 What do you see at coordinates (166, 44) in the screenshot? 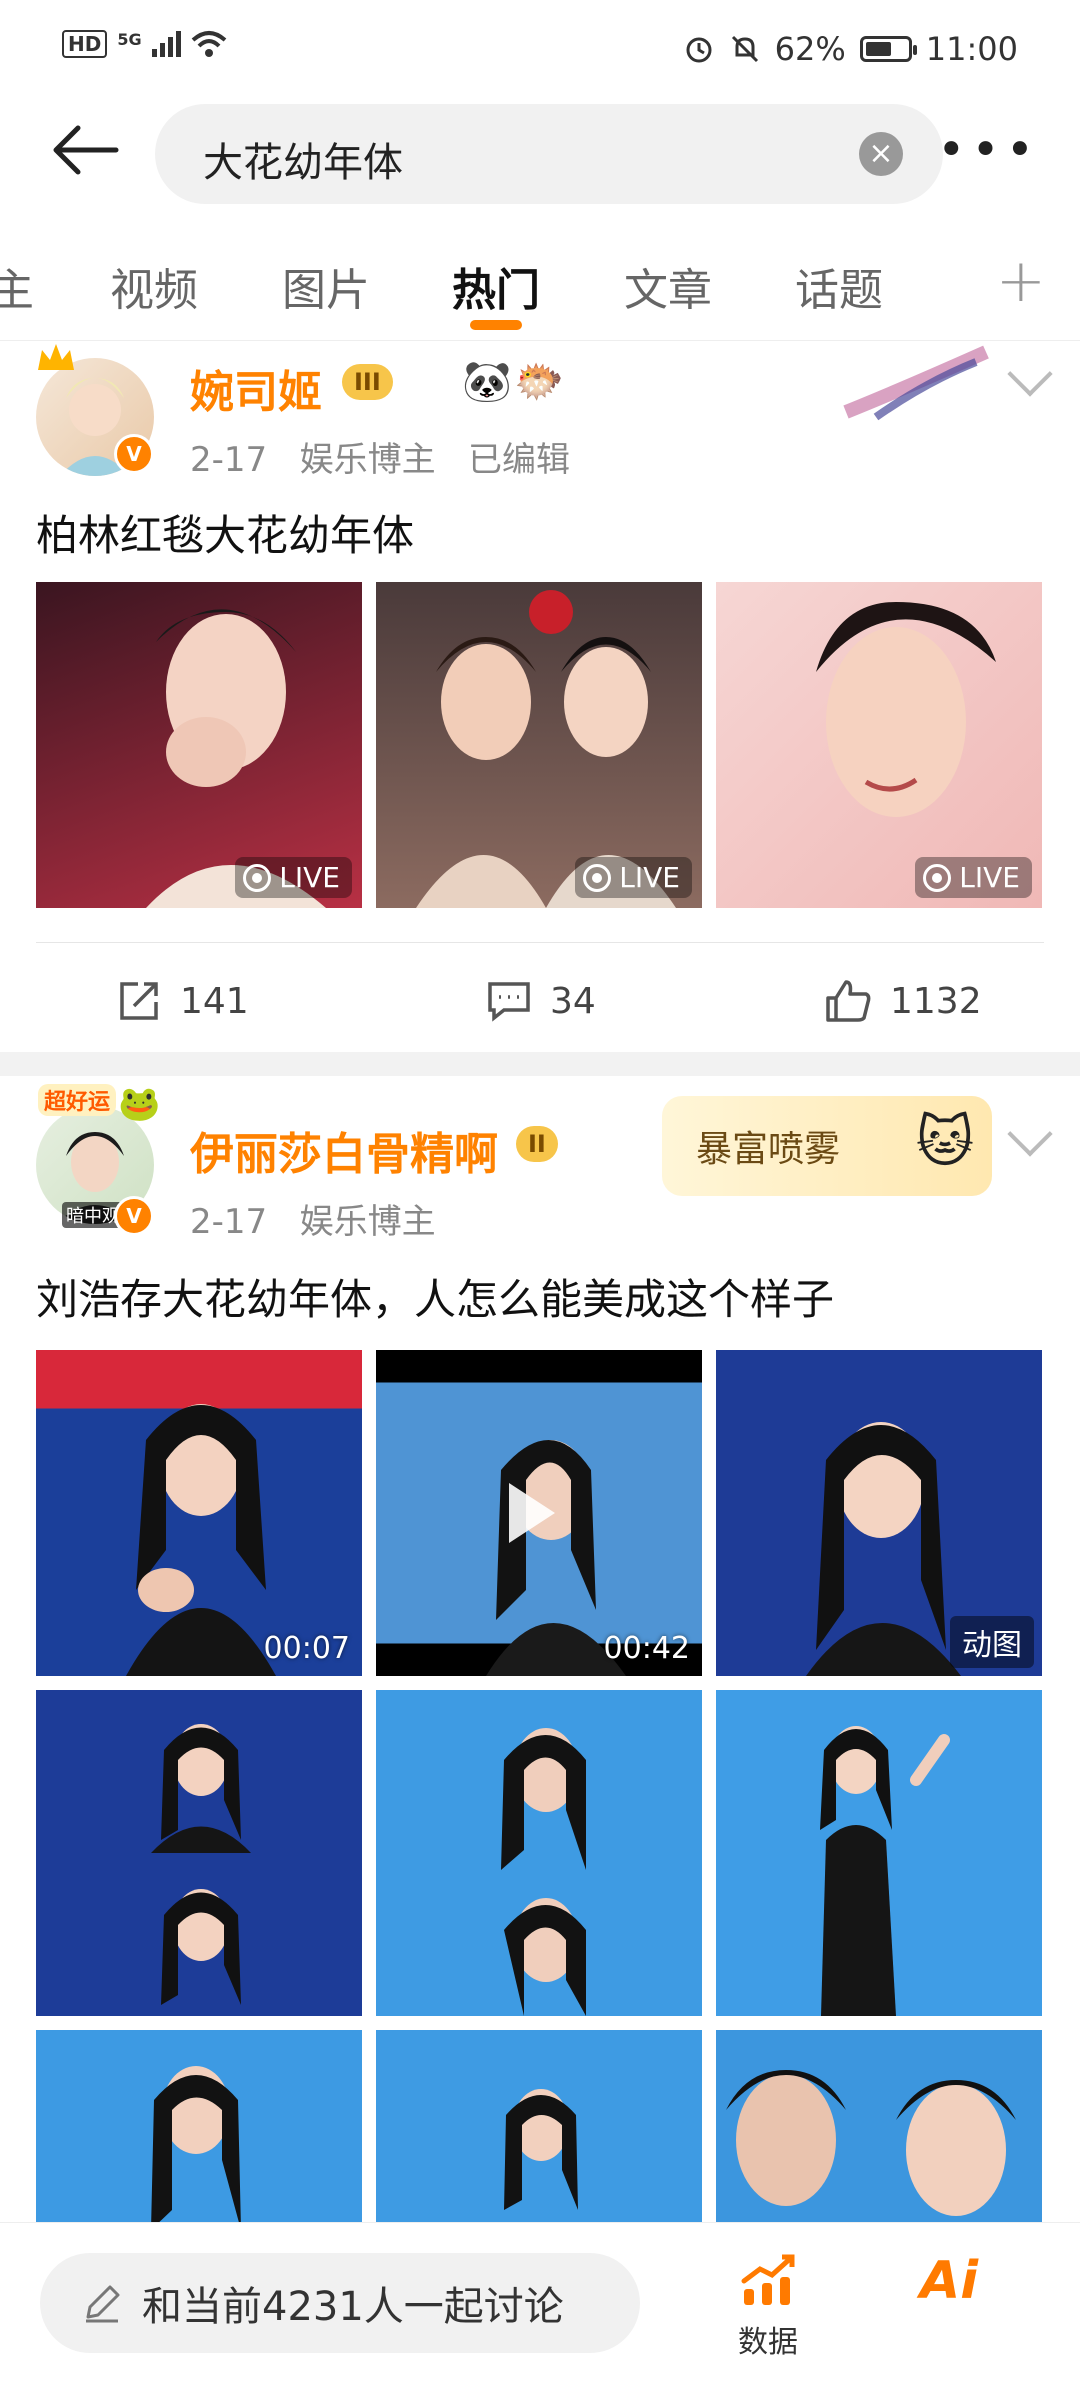
I see `signal-icon` at bounding box center [166, 44].